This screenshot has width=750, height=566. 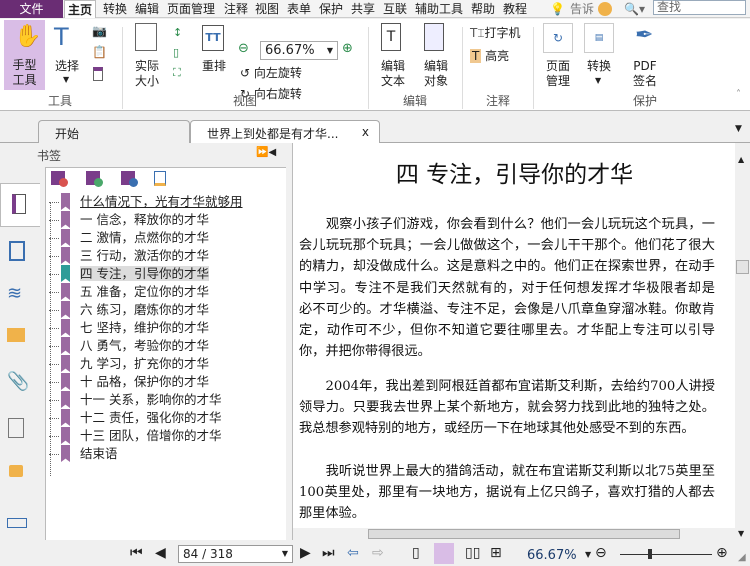 What do you see at coordinates (114, 131) in the screenshot?
I see `tab-start: 开始` at bounding box center [114, 131].